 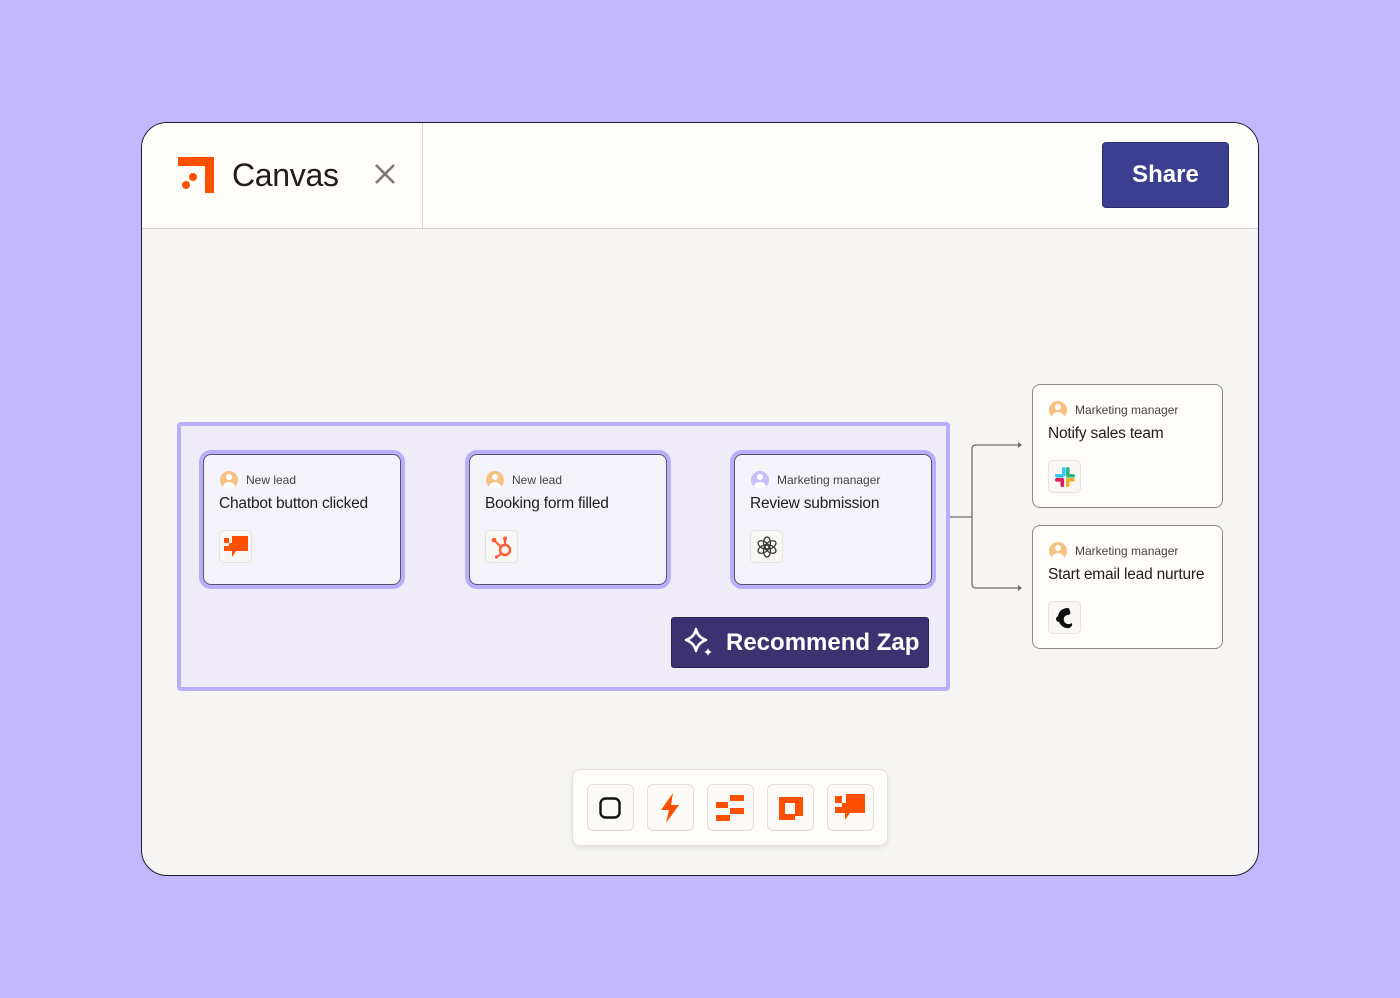 I want to click on app-title: Canvas, so click(x=285, y=175).